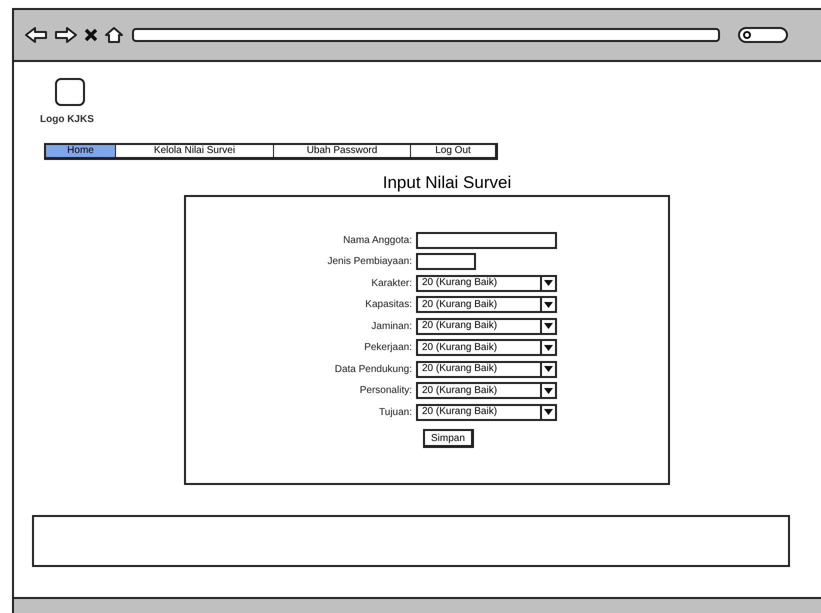 The image size is (821, 613). Describe the element at coordinates (388, 305) in the screenshot. I see `field-label: Kapasitas:` at that location.